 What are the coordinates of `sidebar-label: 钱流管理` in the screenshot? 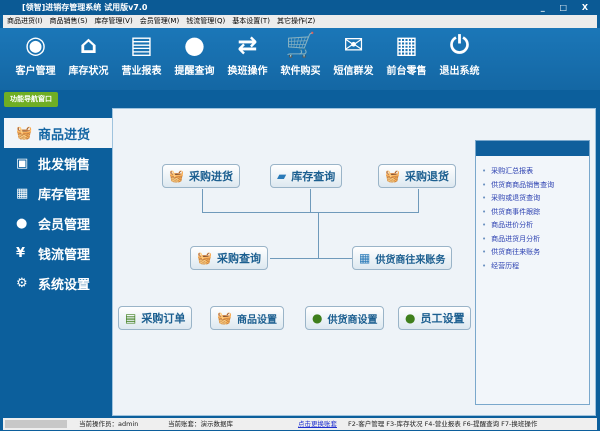 It's located at (64, 255).